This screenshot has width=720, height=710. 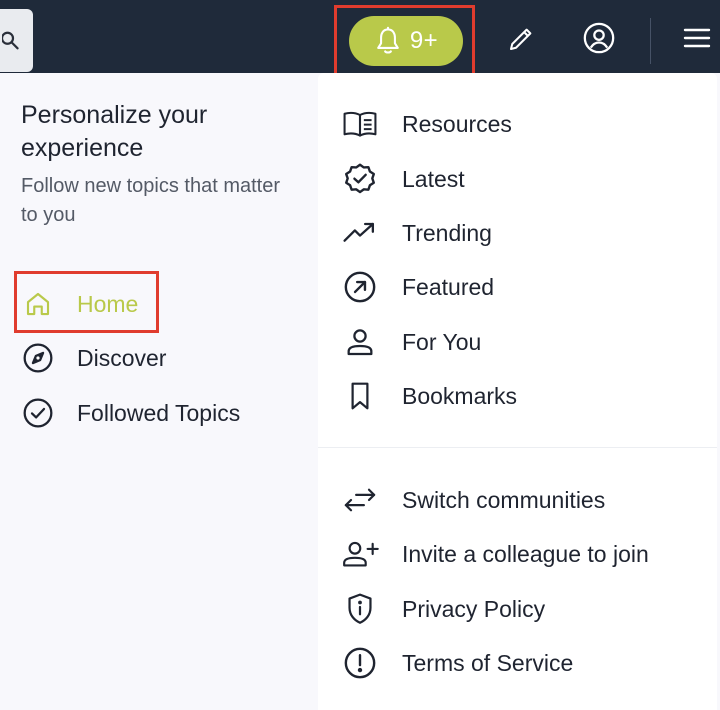 What do you see at coordinates (360, 287) in the screenshot?
I see `arrow-up-right-circle-icon` at bounding box center [360, 287].